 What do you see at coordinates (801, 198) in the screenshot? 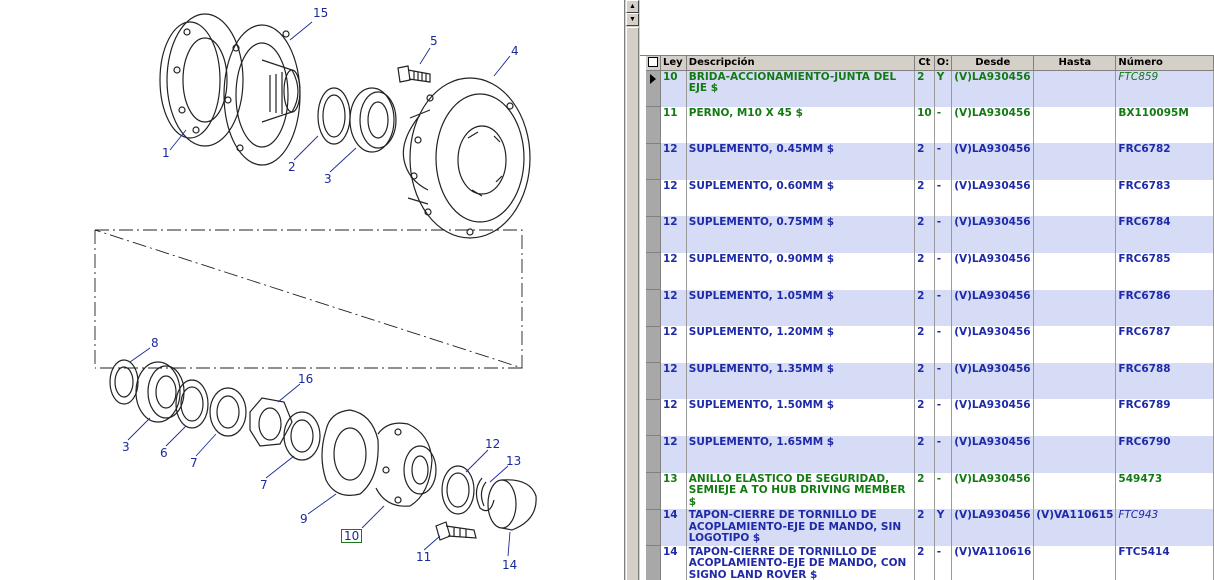
I see `cell-descripcion: SUPLEMENTO, 0.60MM $` at bounding box center [801, 198].